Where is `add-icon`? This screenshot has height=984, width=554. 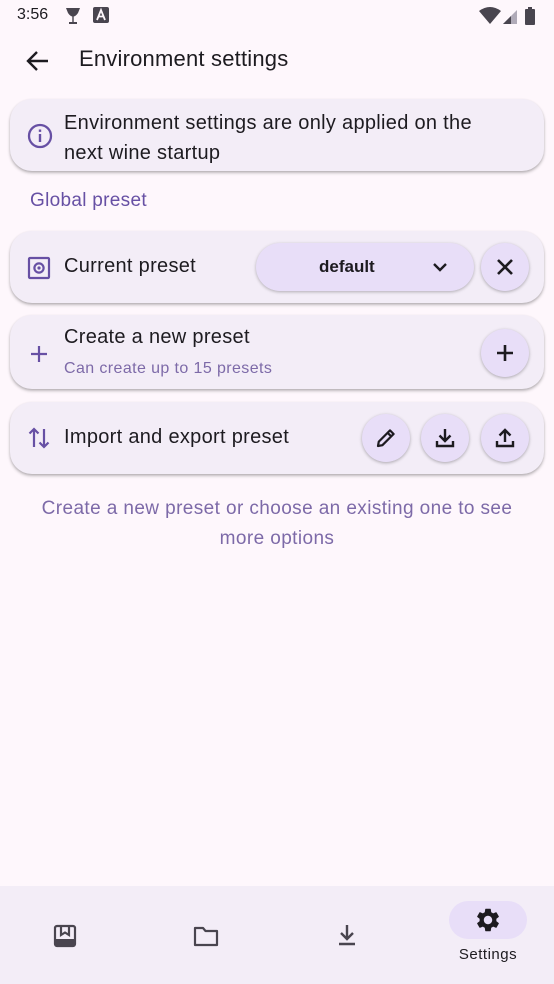
add-icon is located at coordinates (505, 353).